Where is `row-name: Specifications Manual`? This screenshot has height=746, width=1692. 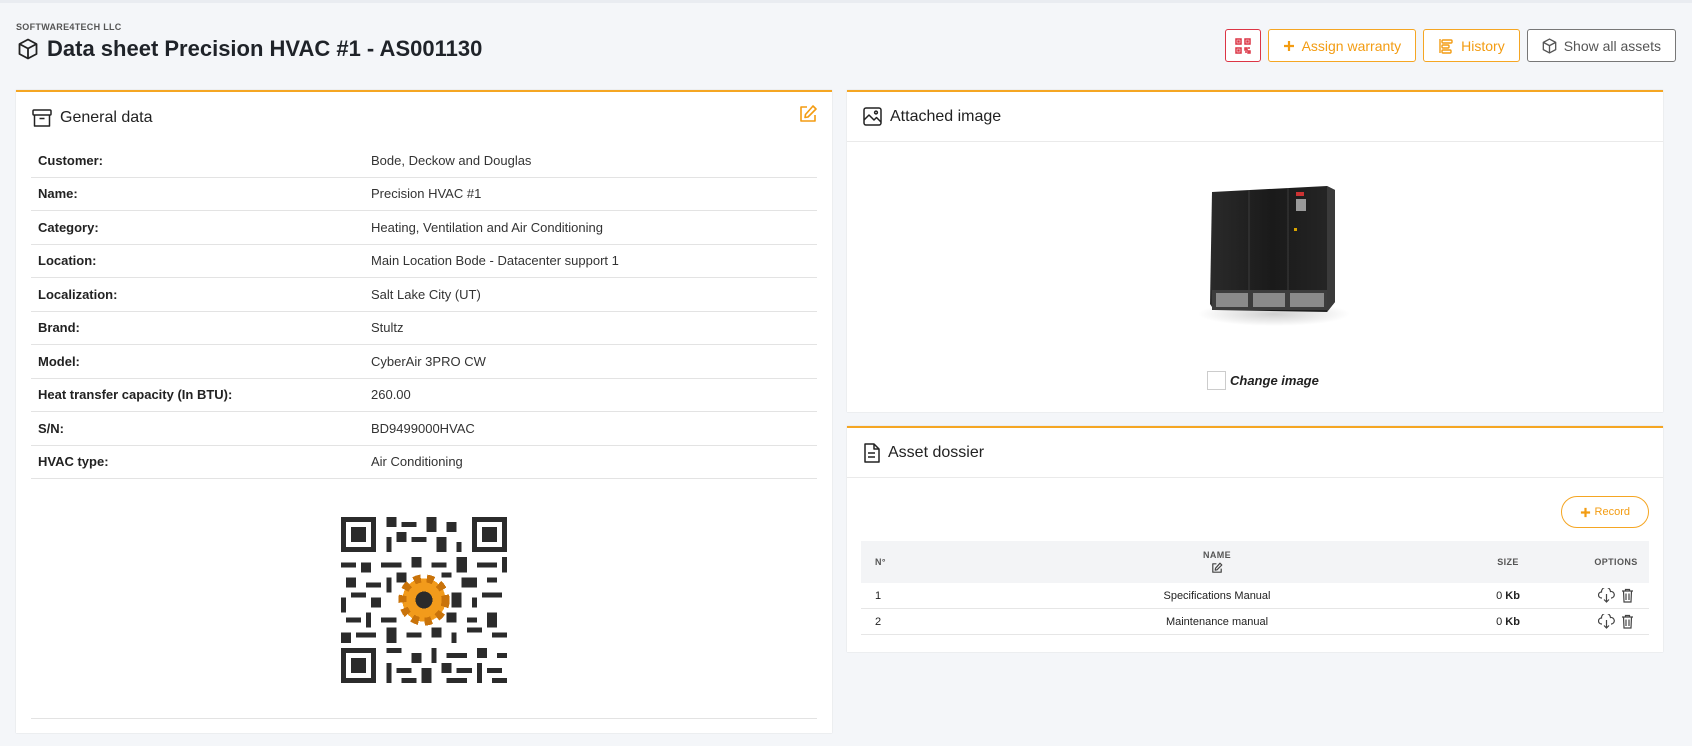
row-name: Specifications Manual is located at coordinates (1217, 595).